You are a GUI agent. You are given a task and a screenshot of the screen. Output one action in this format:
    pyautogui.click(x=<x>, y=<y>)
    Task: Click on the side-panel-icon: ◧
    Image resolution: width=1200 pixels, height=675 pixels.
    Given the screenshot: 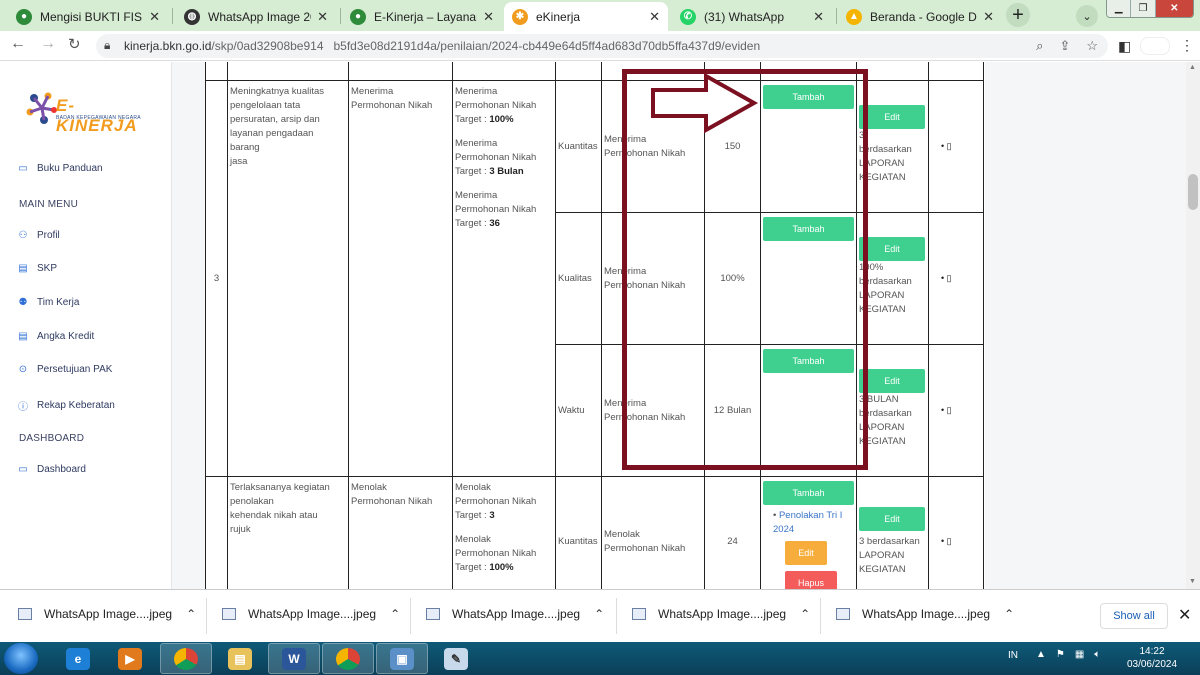 What is the action you would take?
    pyautogui.click(x=1124, y=46)
    